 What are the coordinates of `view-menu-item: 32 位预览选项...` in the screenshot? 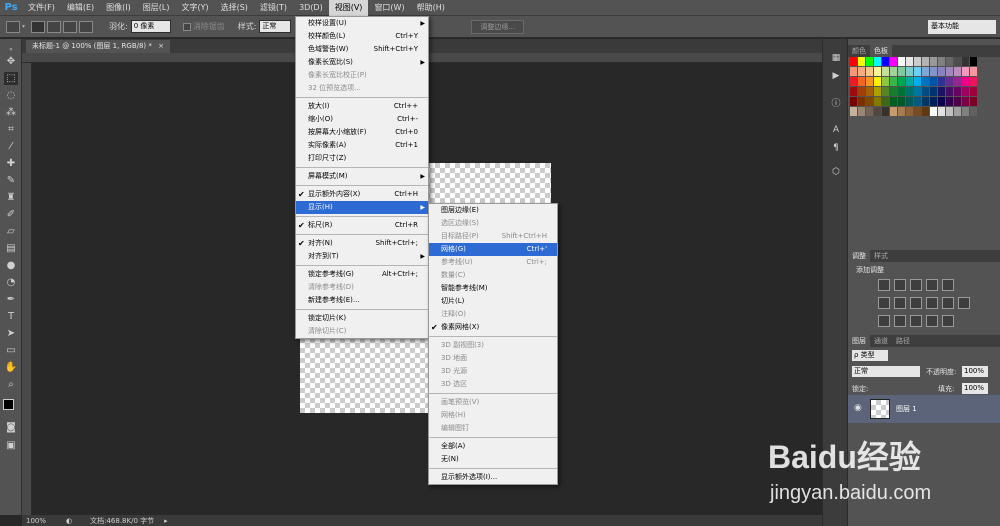 It's located at (362, 88).